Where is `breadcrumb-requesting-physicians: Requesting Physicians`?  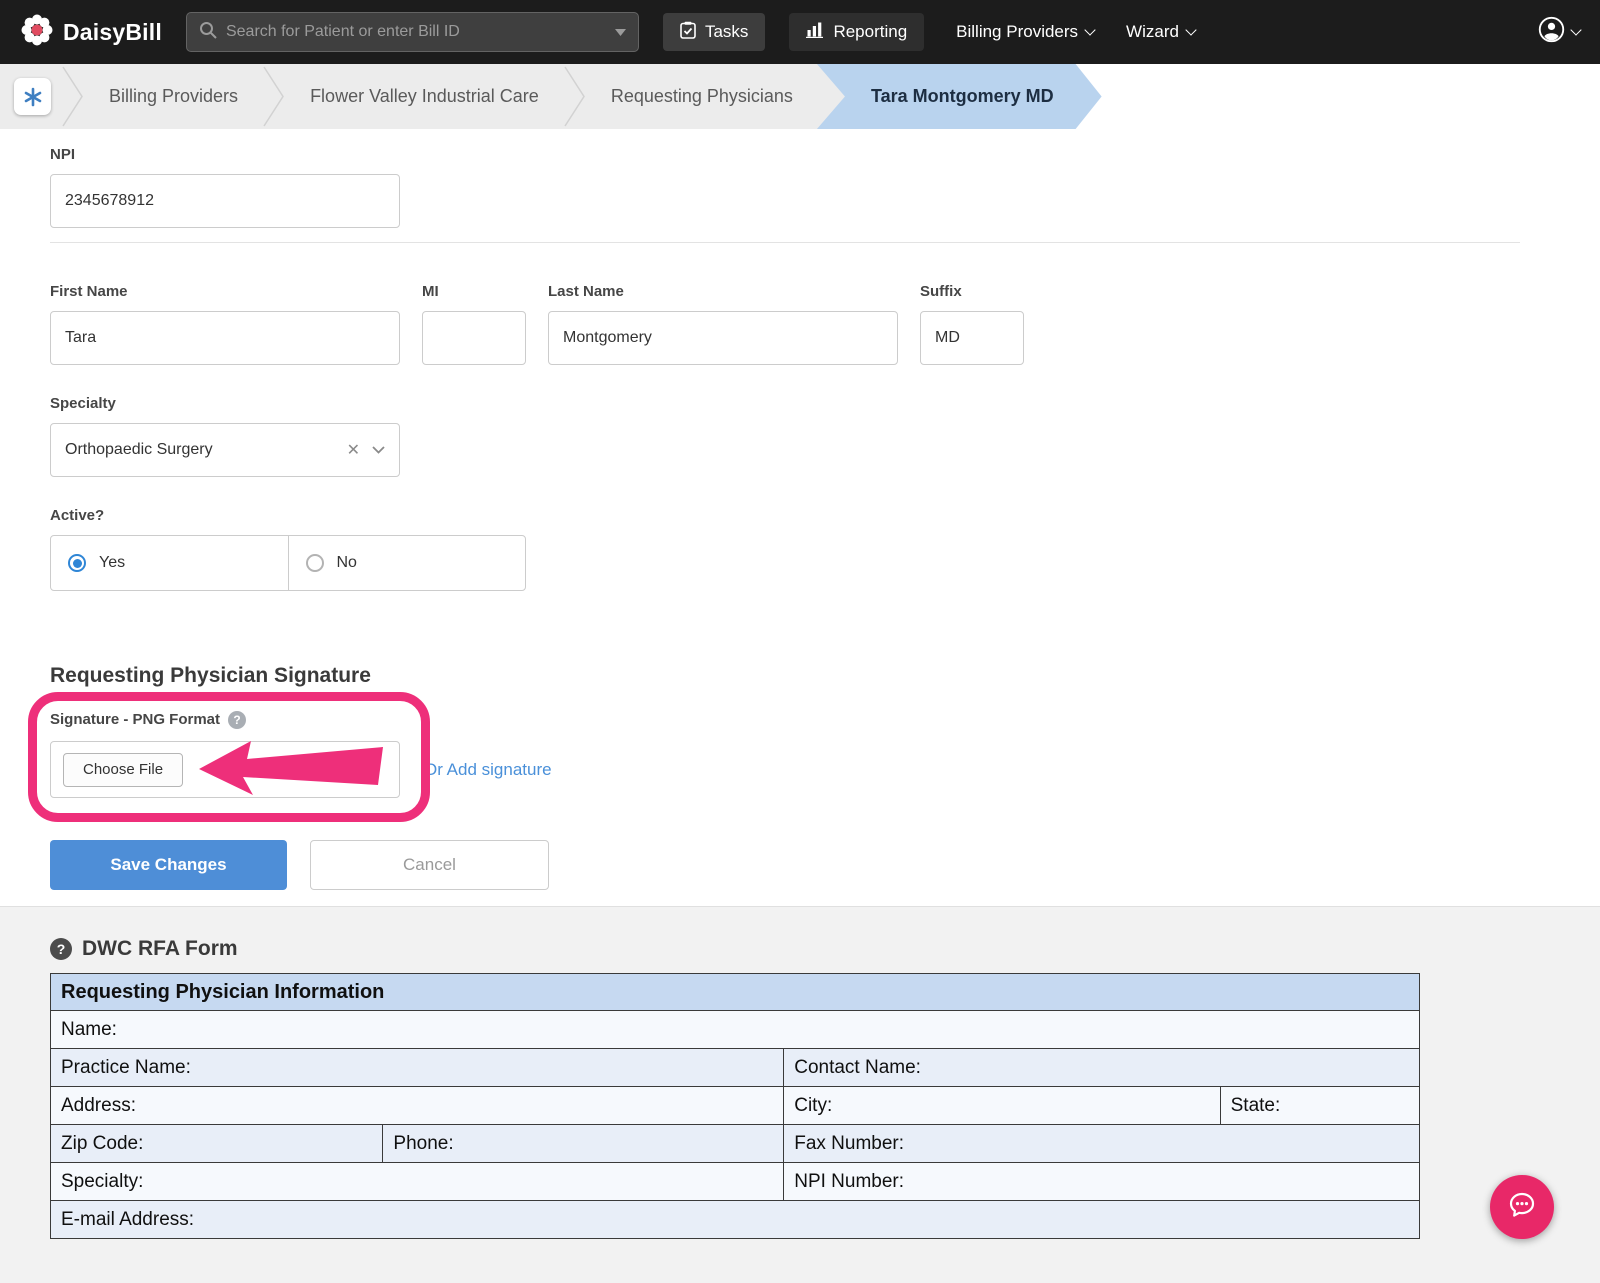
breadcrumb-requesting-physicians: Requesting Physicians is located at coordinates (702, 96).